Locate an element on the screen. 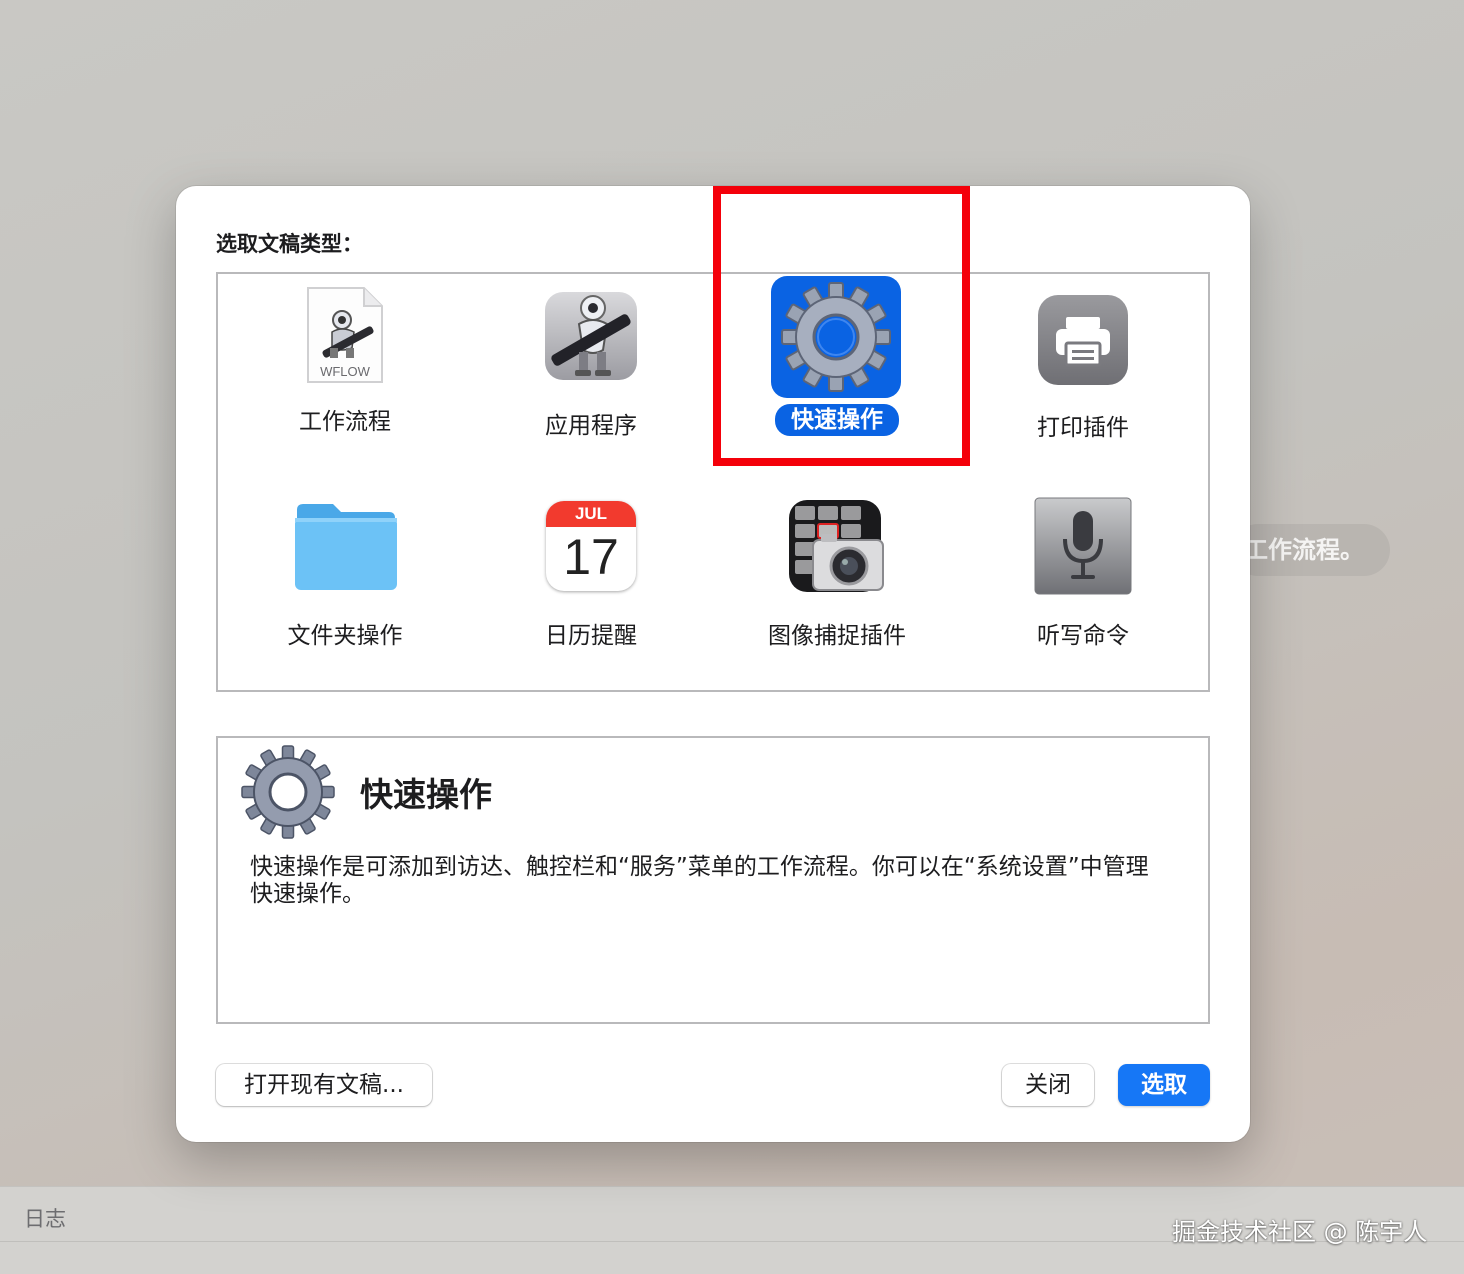  type-label: 应用程序 is located at coordinates (591, 426).